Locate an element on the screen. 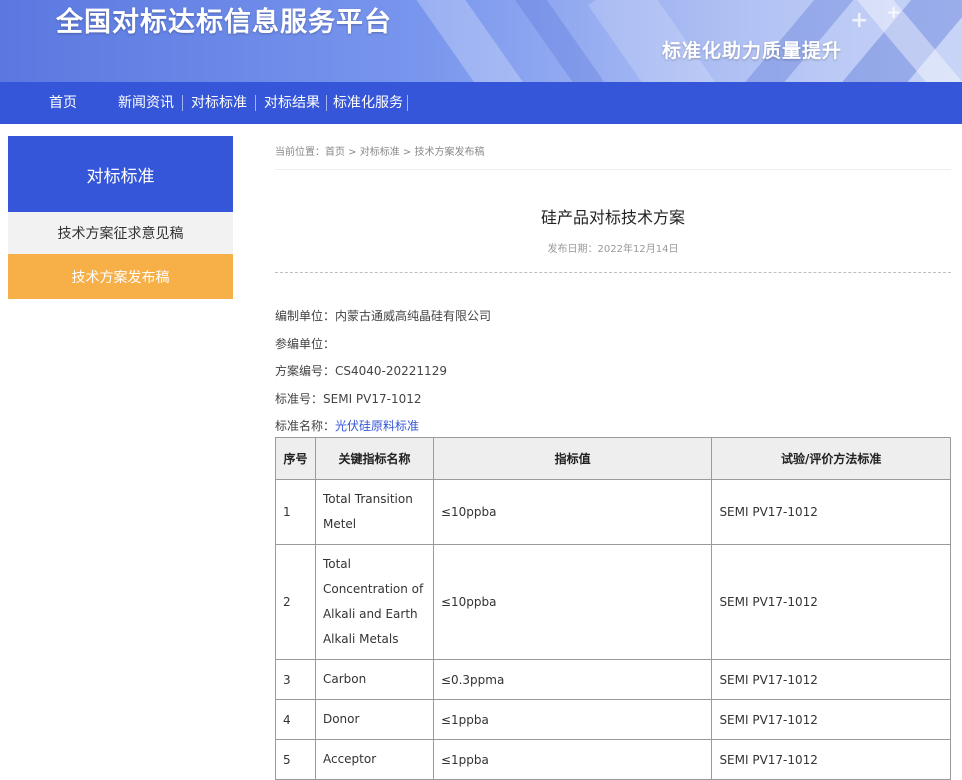 The height and width of the screenshot is (780, 962). meta-plan-no: 方案编号：CS4040-20221129 is located at coordinates (613, 372).